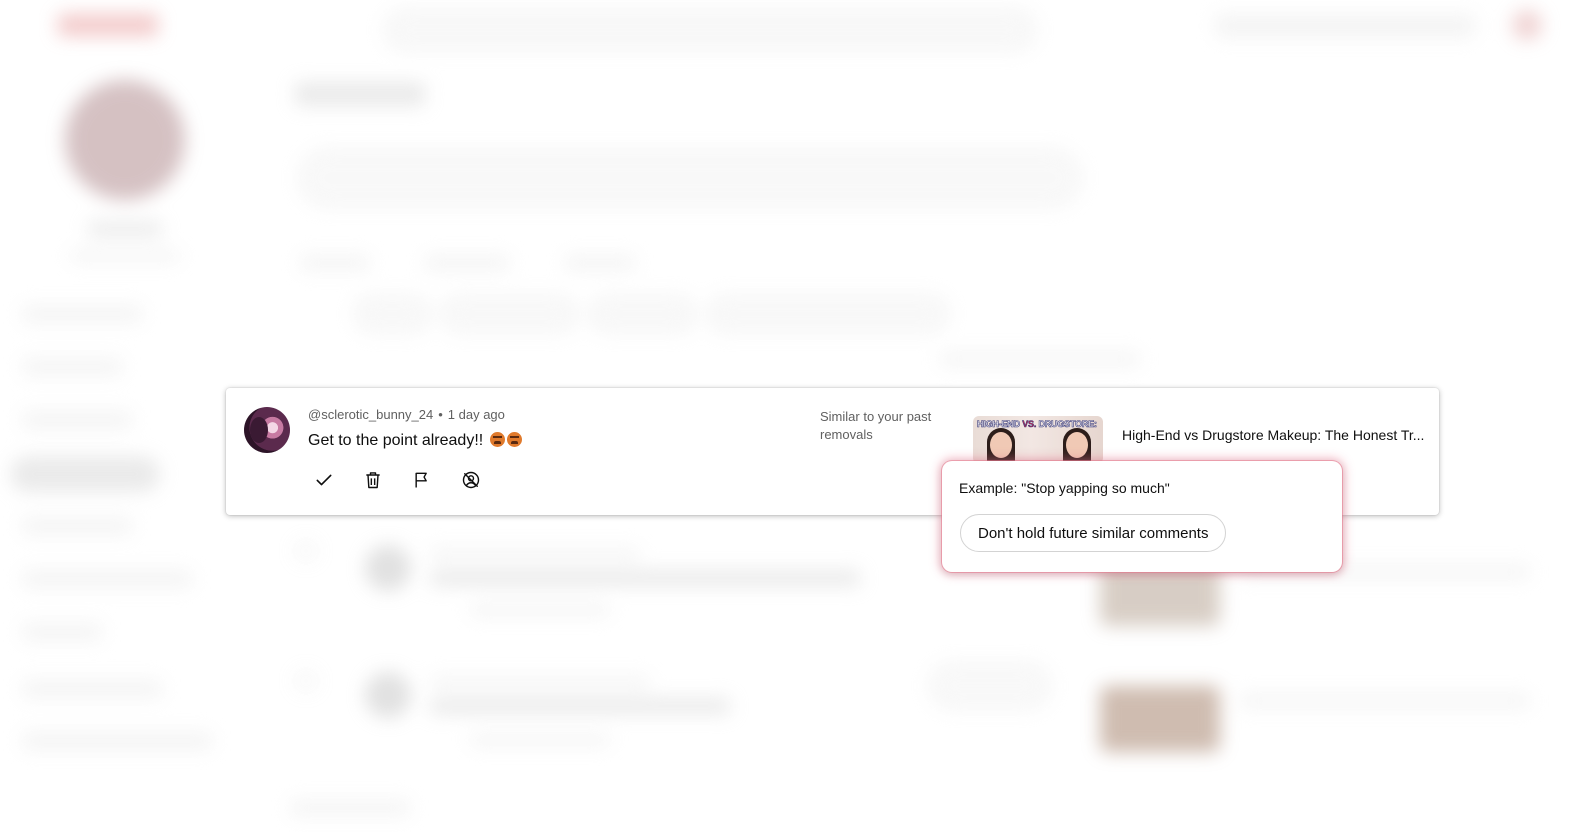 This screenshot has height=832, width=1584. What do you see at coordinates (690, 178) in the screenshot?
I see `bg-filter-box` at bounding box center [690, 178].